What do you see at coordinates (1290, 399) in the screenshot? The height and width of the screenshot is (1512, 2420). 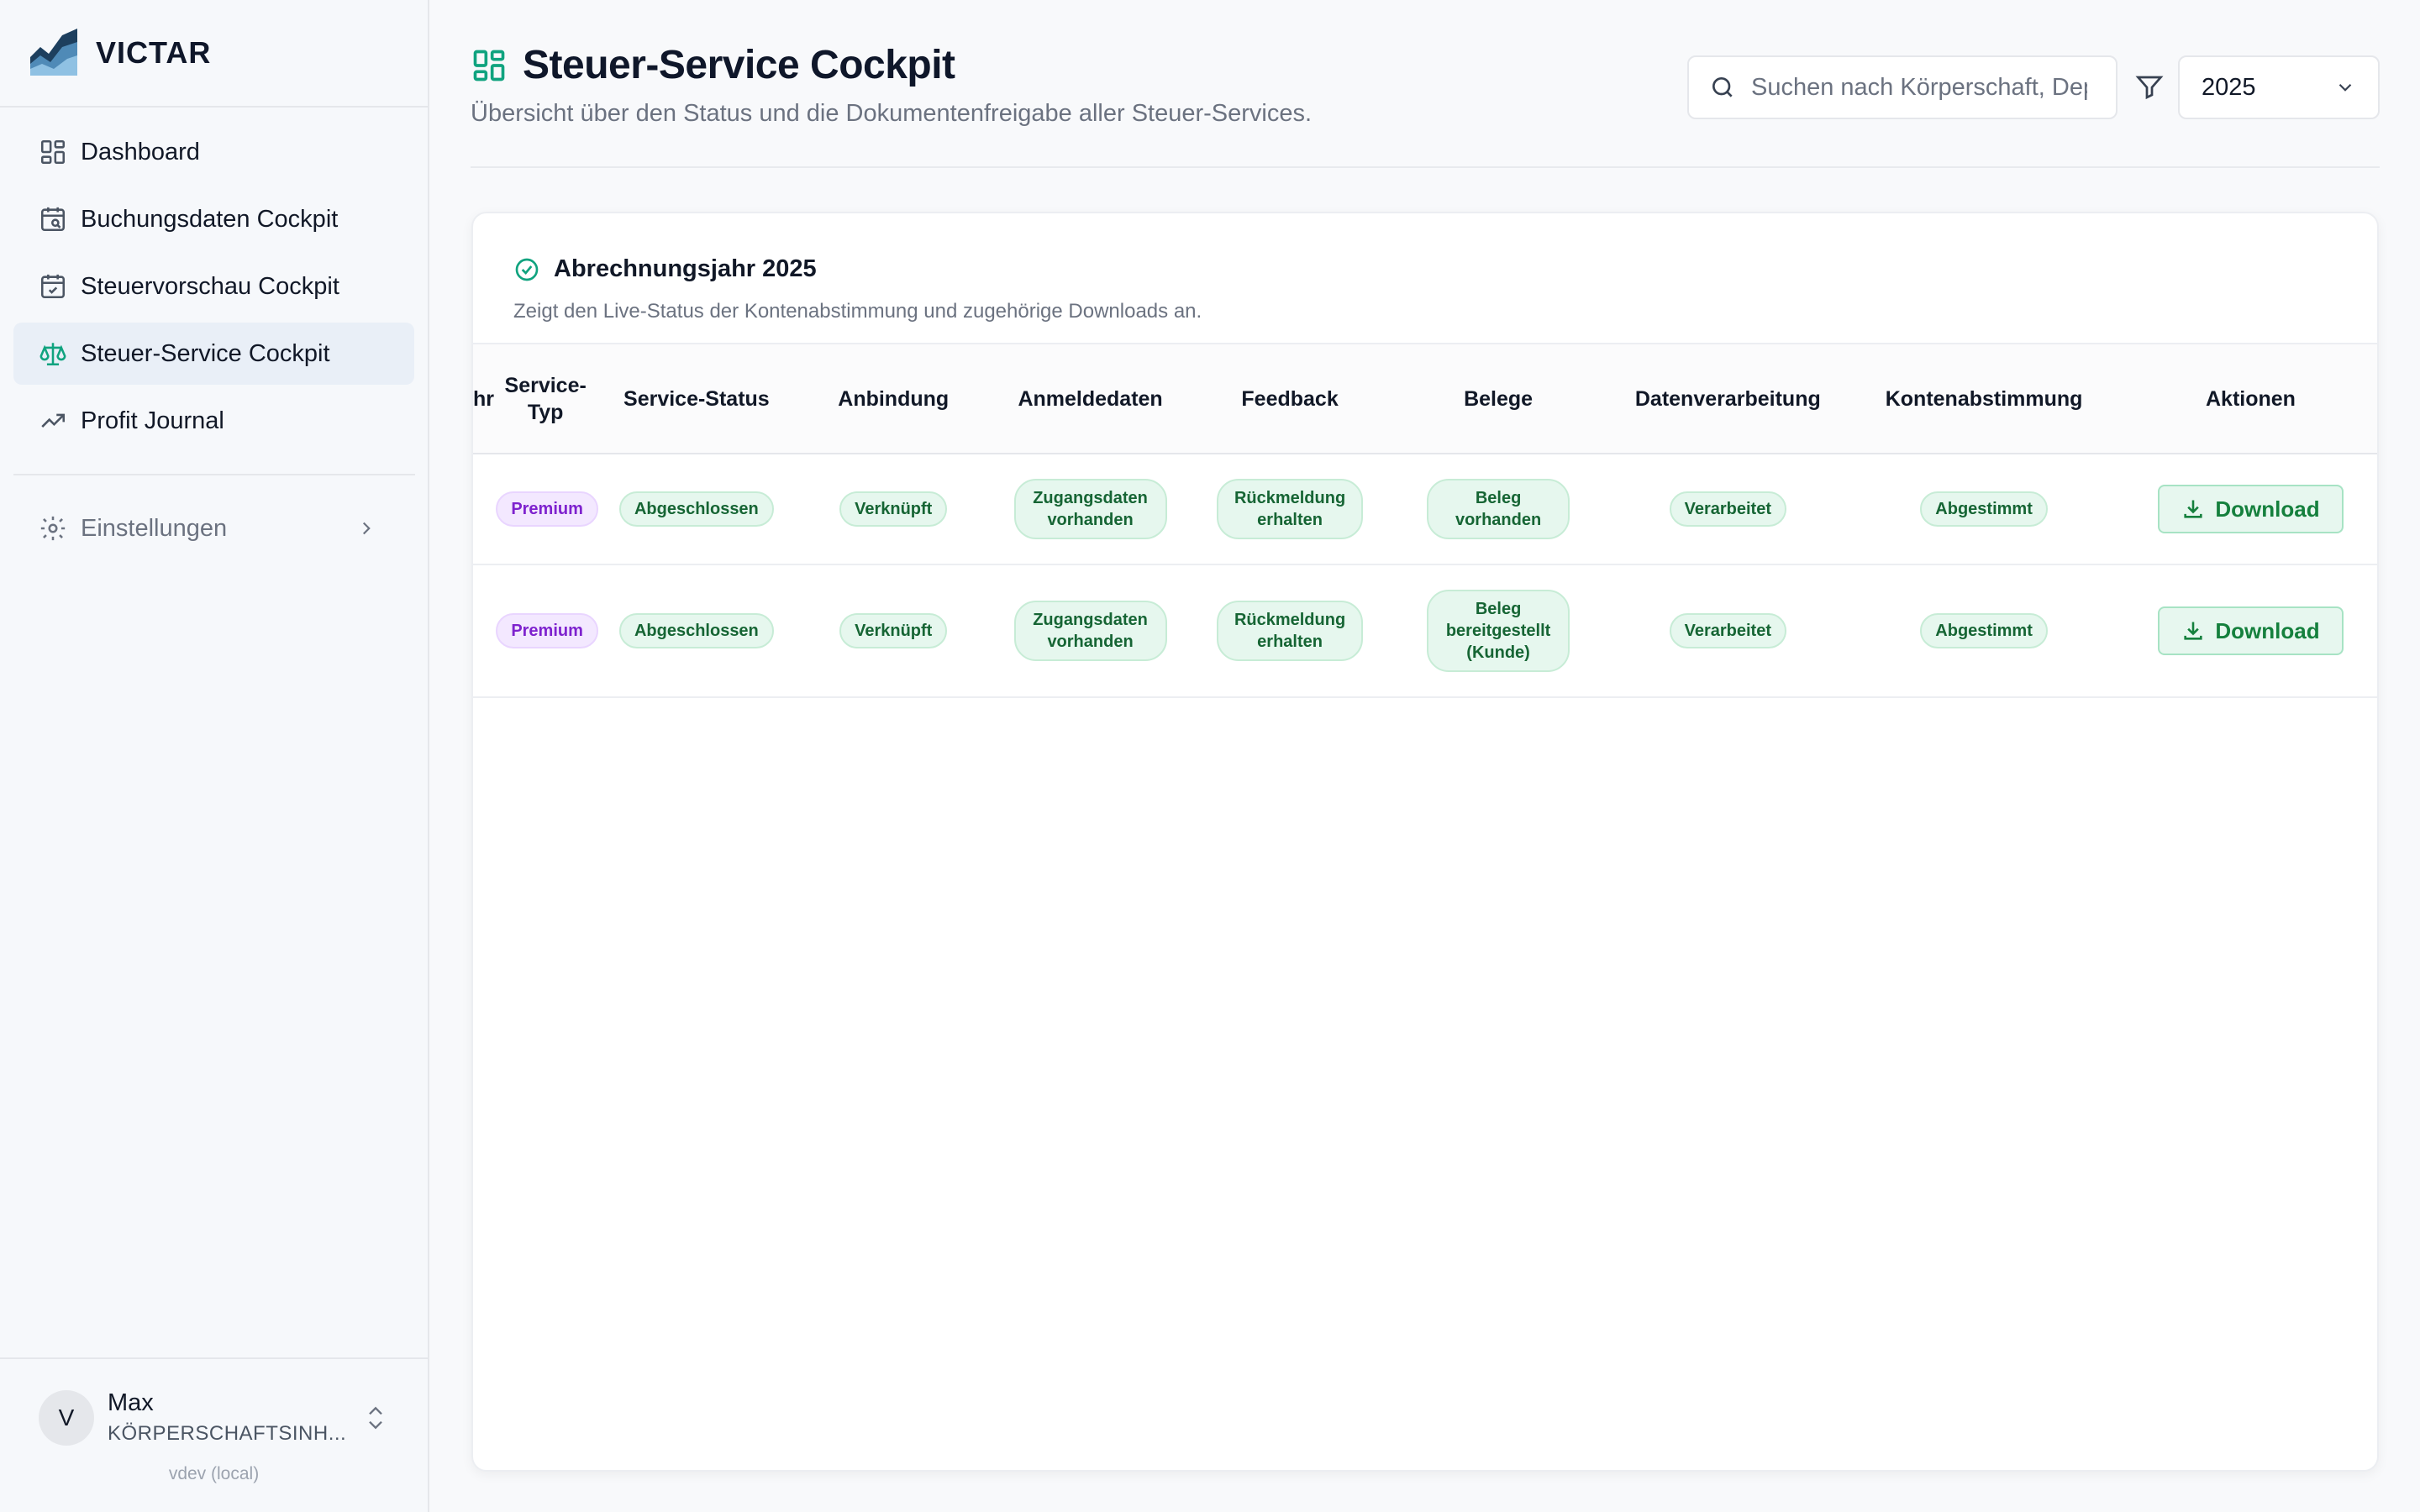 I see `column-header: Feedback` at bounding box center [1290, 399].